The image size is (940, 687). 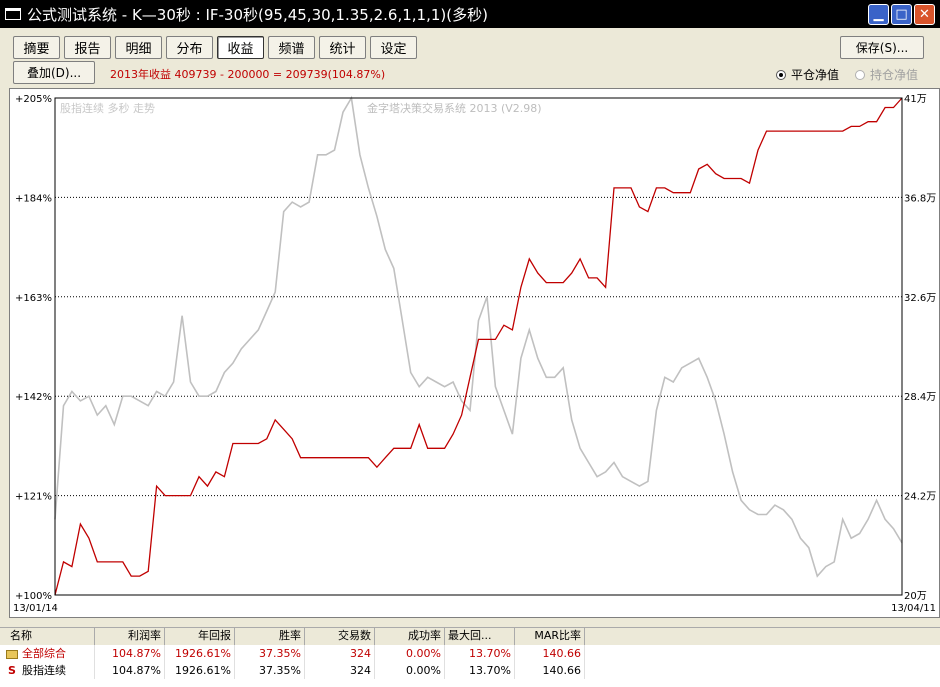 I want to click on col-success-rate: 成功率, so click(x=410, y=636).